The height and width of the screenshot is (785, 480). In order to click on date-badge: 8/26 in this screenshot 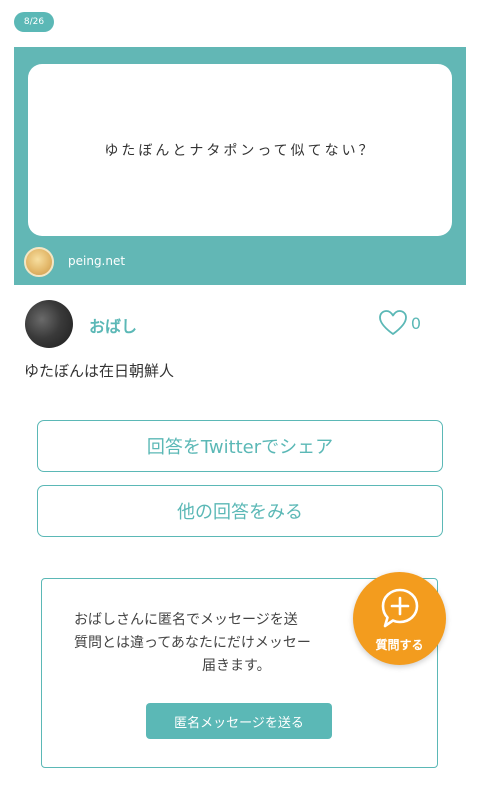, I will do `click(34, 22)`.